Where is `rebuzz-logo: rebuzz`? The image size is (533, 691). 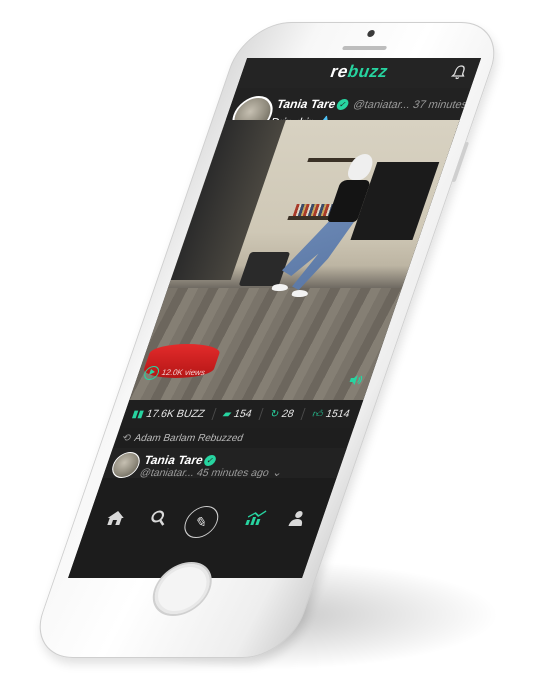
rebuzz-logo: rebuzz is located at coordinates (359, 72).